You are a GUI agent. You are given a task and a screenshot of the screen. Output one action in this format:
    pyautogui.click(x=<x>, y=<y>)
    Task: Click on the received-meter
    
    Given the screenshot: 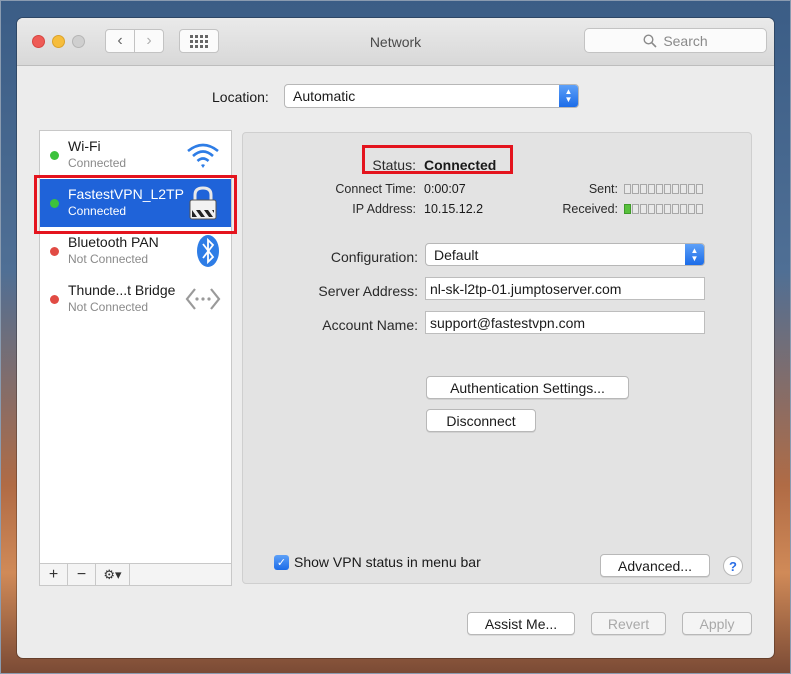 What is the action you would take?
    pyautogui.click(x=663, y=209)
    